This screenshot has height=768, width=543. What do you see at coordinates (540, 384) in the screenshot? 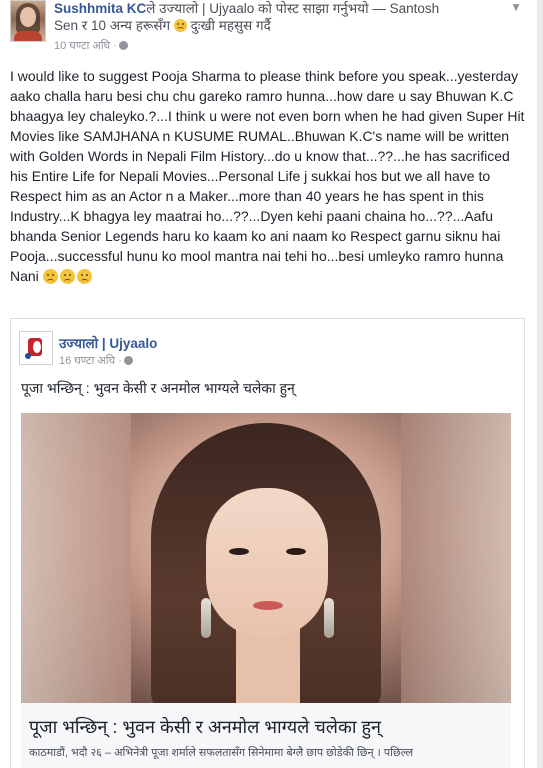
I see `scrollbar-track` at bounding box center [540, 384].